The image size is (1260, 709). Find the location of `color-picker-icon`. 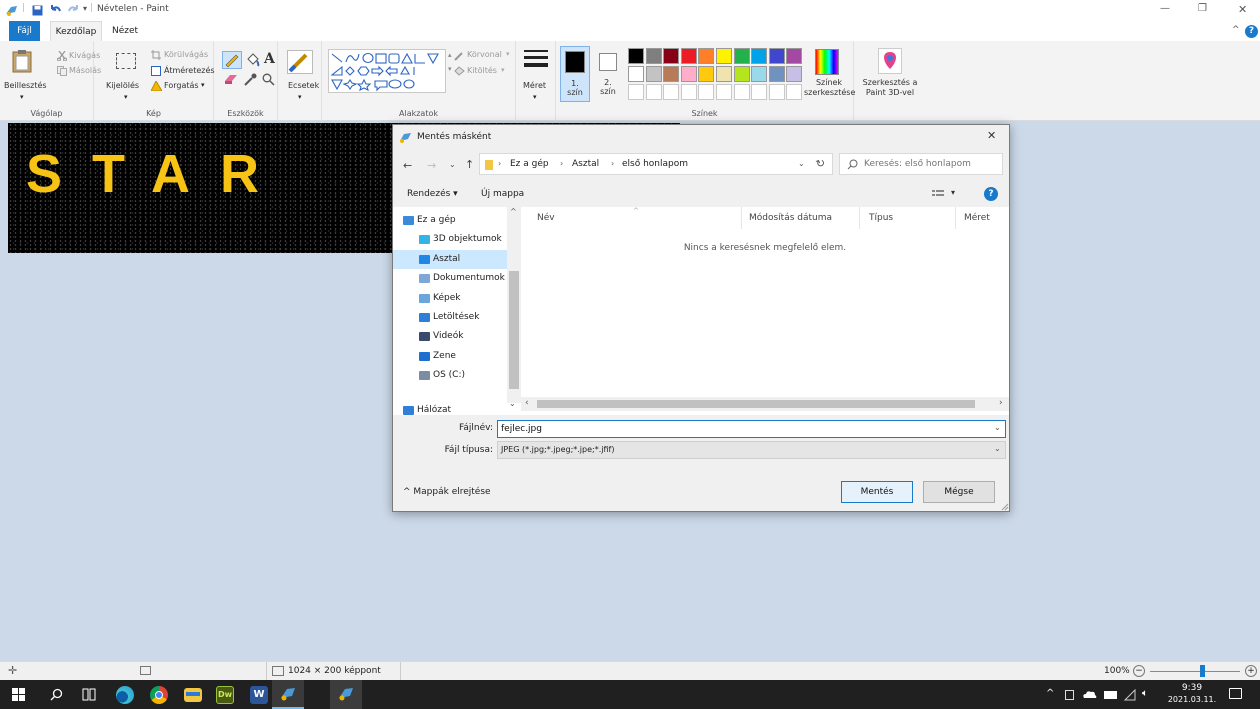

color-picker-icon is located at coordinates (250, 79).